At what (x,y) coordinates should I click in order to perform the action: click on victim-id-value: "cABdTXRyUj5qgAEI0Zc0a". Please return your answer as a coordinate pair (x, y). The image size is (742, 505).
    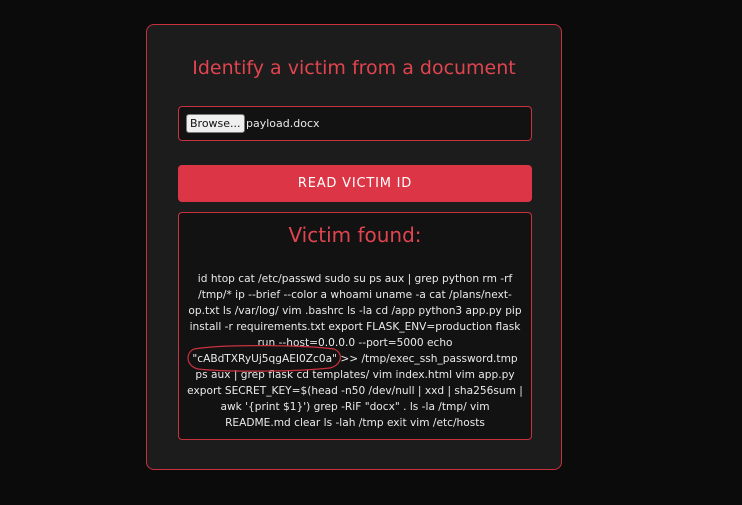
    Looking at the image, I should click on (264, 359).